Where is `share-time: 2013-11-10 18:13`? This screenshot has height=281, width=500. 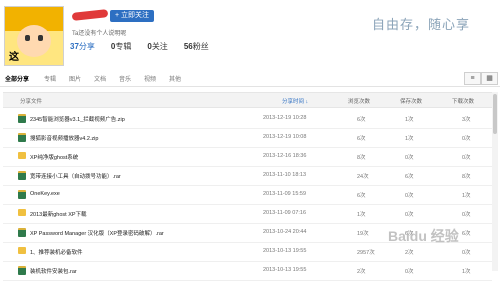 share-time: 2013-11-10 18:13 is located at coordinates (285, 175).